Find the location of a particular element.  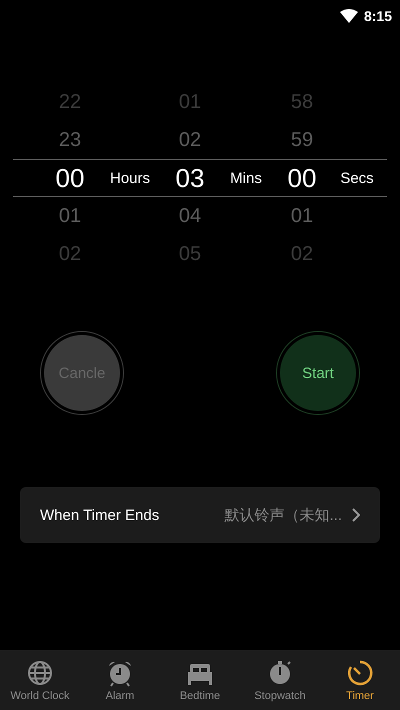

start-button: Start is located at coordinates (318, 373).